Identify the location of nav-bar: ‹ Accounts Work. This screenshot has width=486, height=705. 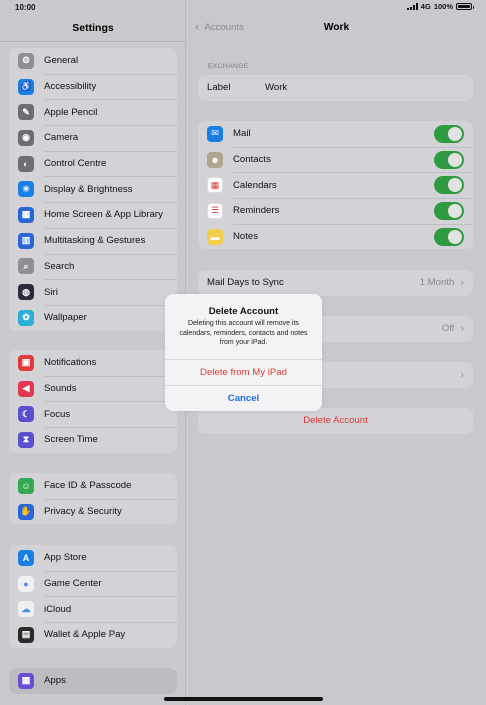
(336, 29).